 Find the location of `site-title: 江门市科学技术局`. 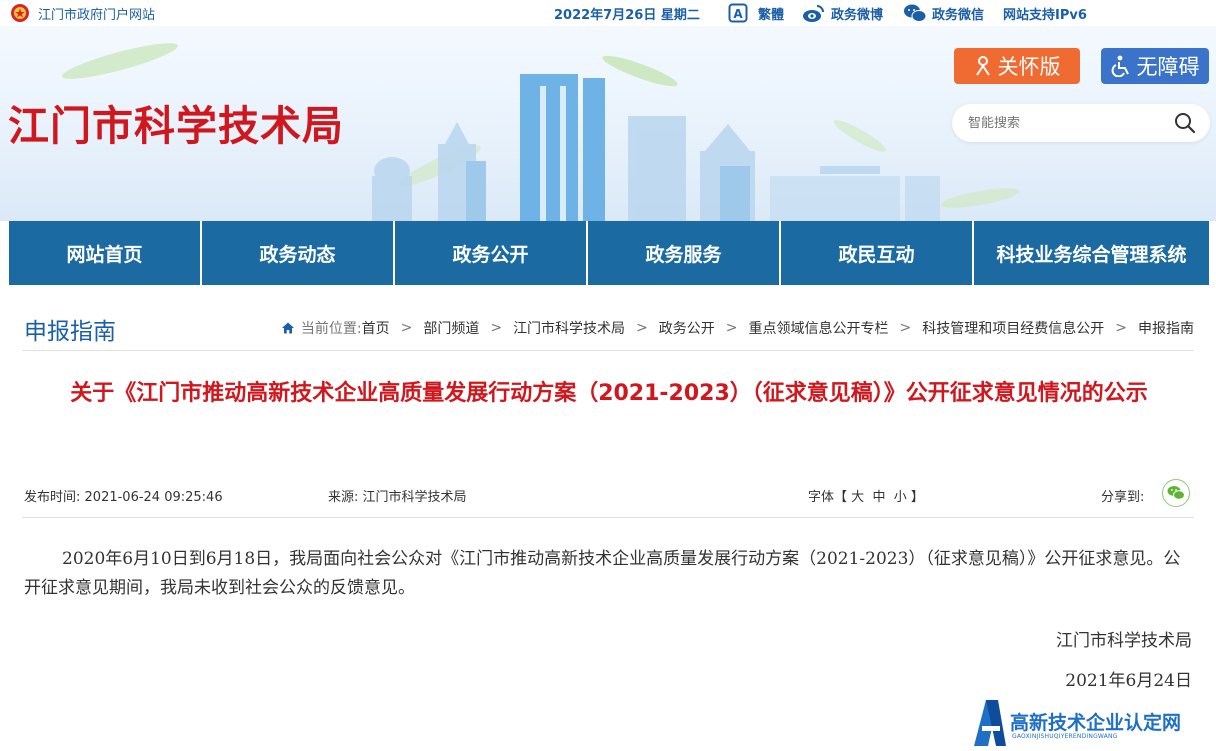

site-title: 江门市科学技术局 is located at coordinates (176, 126).